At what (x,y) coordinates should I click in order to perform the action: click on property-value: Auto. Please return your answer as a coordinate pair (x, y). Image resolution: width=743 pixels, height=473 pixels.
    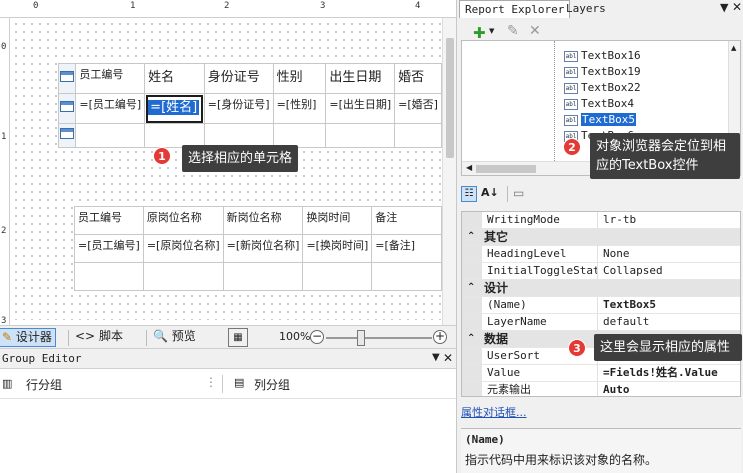
    Looking at the image, I should click on (670, 389).